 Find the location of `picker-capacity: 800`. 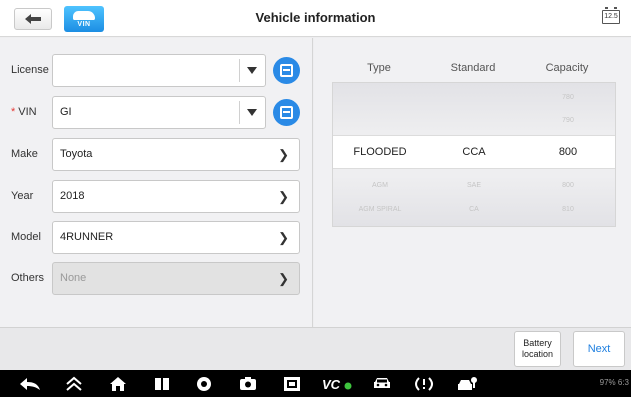

picker-capacity: 800 is located at coordinates (568, 185).